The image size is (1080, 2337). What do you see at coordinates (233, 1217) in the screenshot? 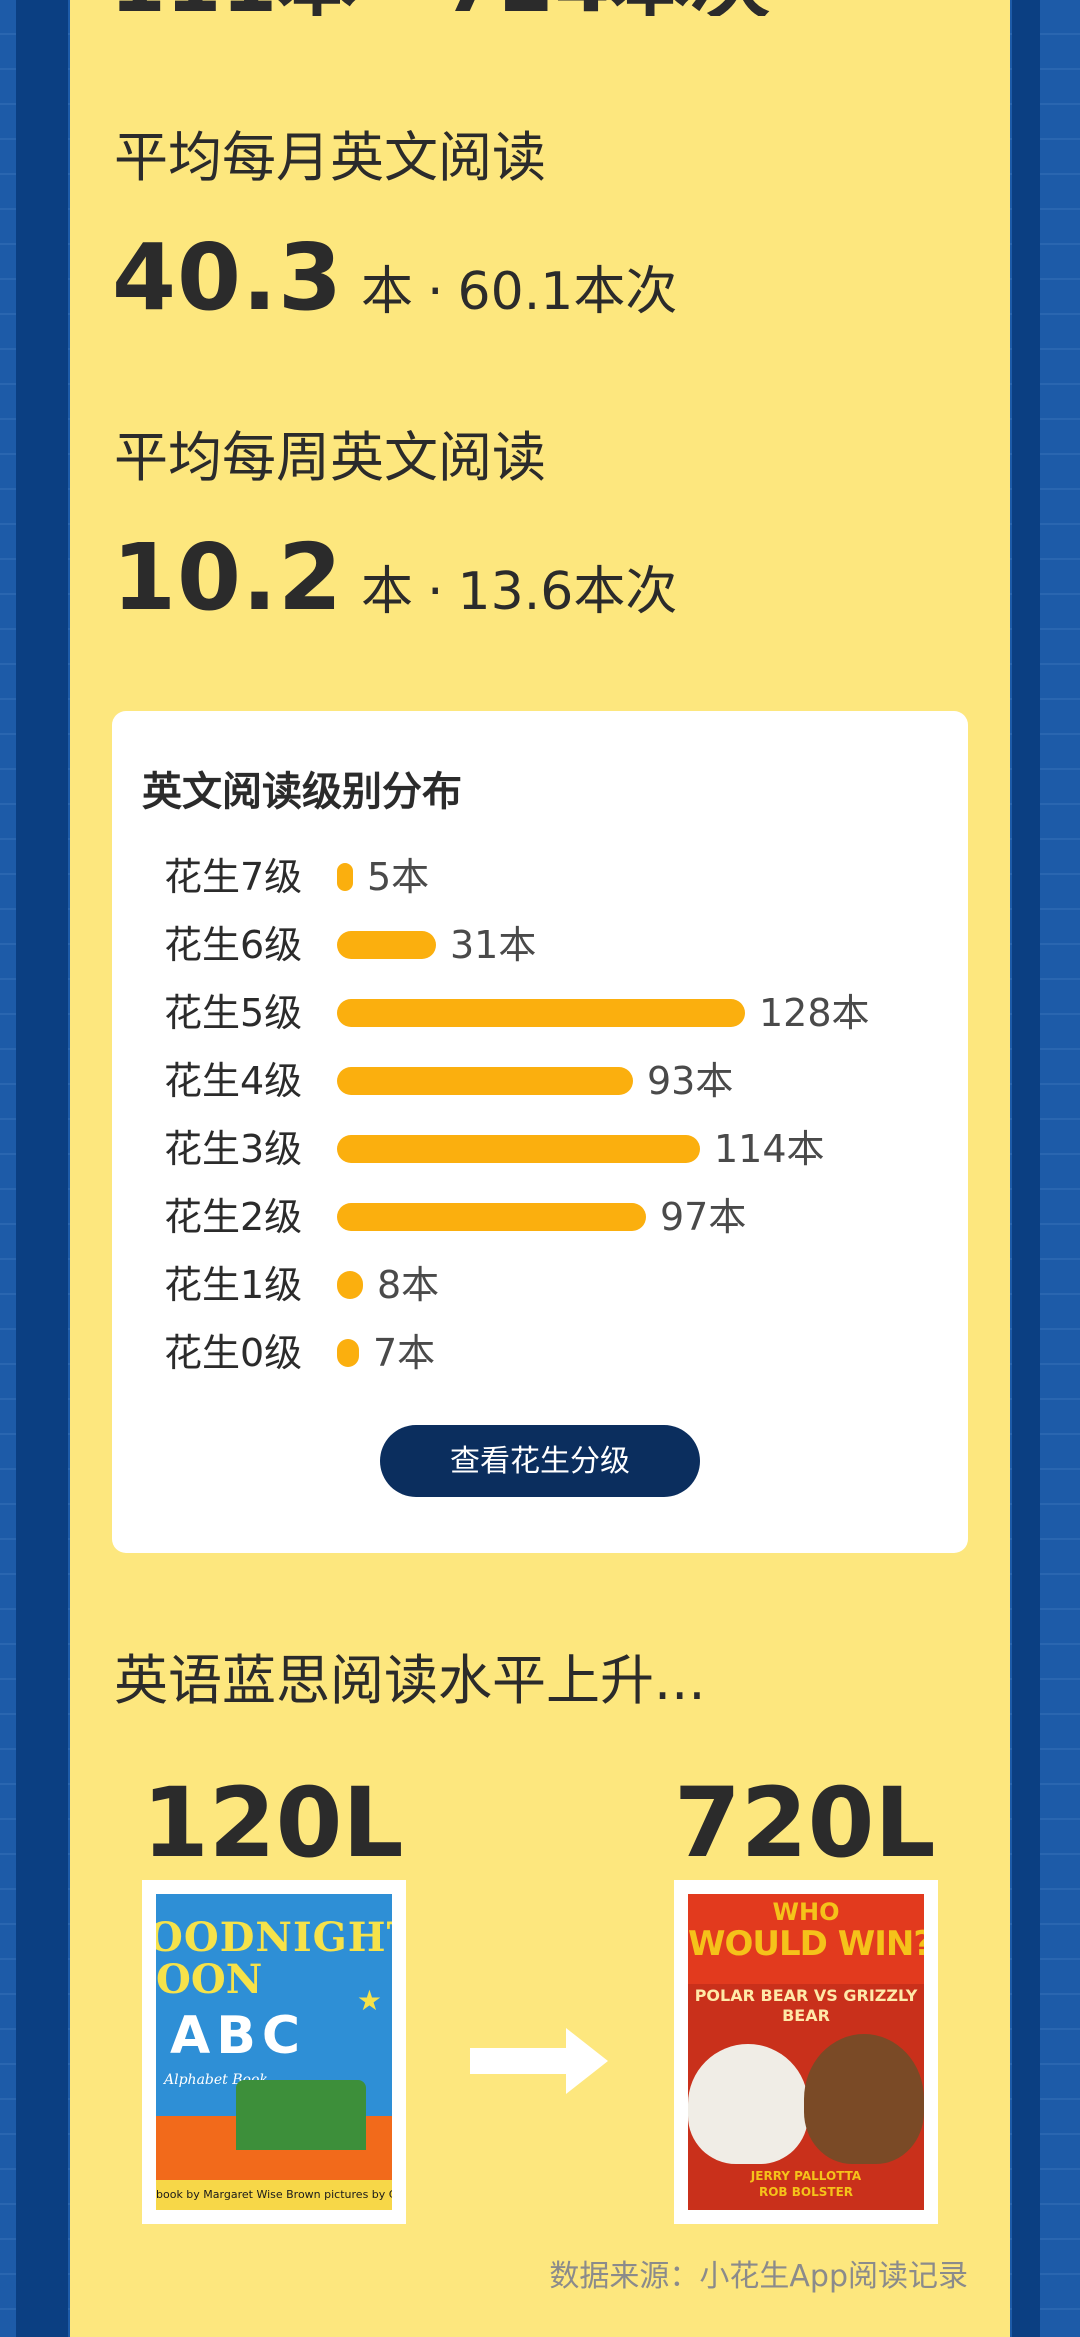
I see `level-name: 花生2级` at bounding box center [233, 1217].